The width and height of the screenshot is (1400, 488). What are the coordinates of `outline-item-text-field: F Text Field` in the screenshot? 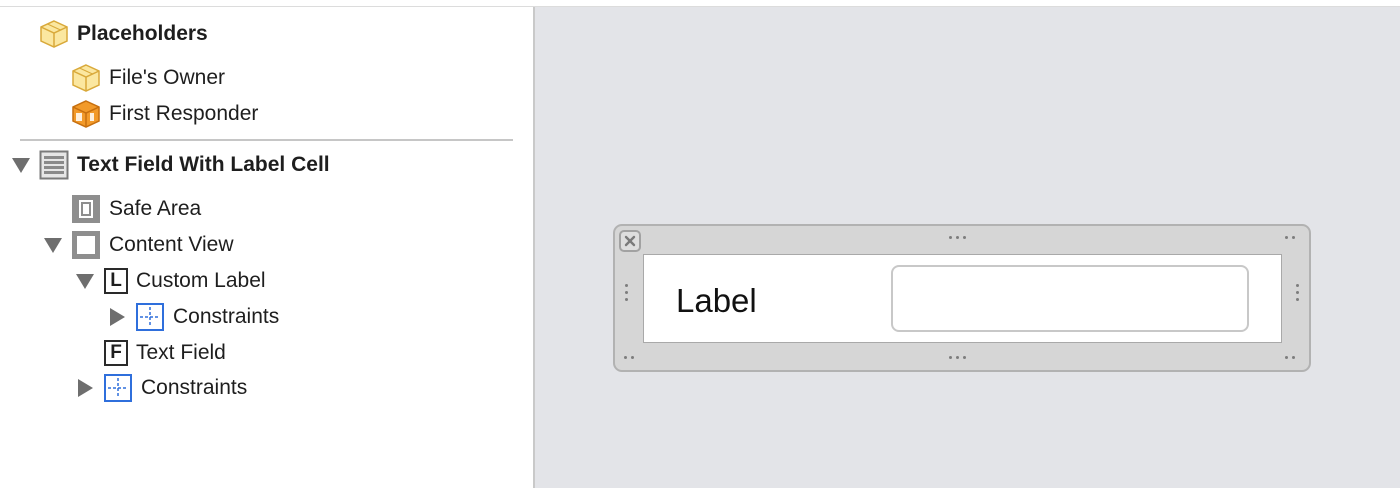 It's located at (163, 353).